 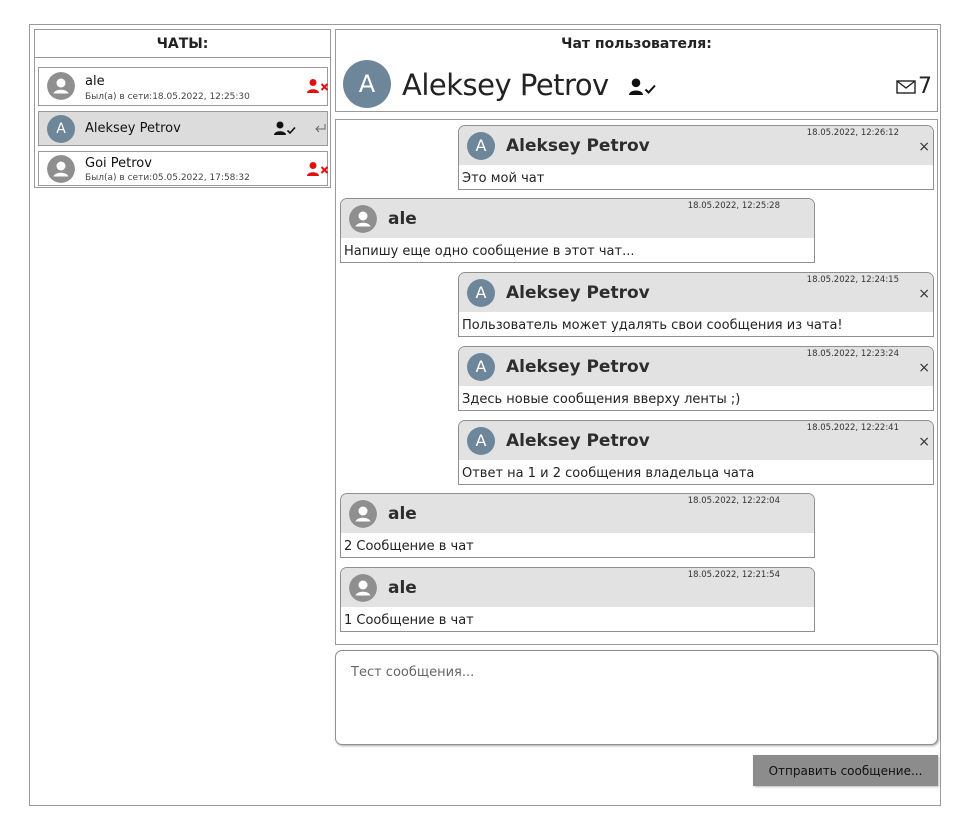 I want to click on chat-item-aleksey-petrov: A Aleksey Petrov, so click(x=183, y=128).